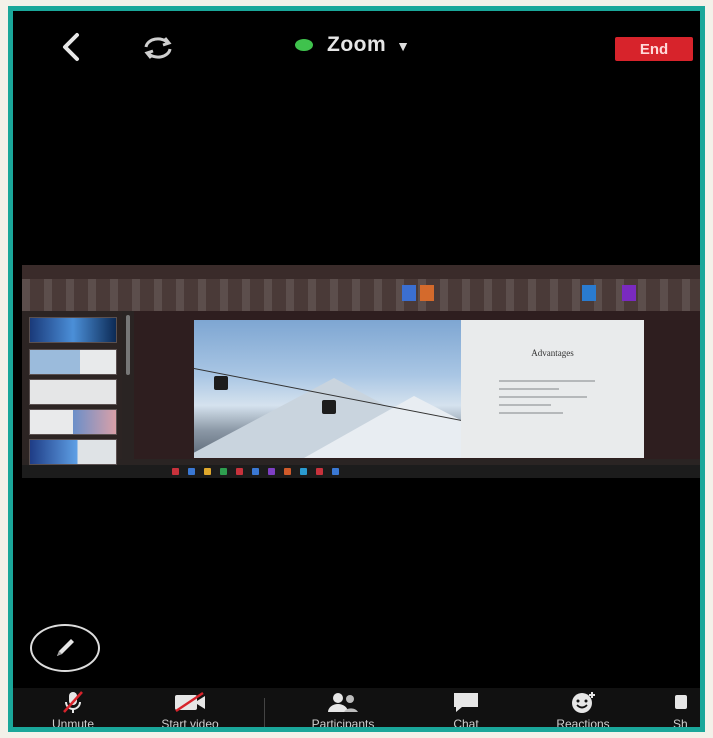 This screenshot has width=713, height=738. Describe the element at coordinates (128, 345) in the screenshot. I see `thumbnails-scrollbar` at that location.